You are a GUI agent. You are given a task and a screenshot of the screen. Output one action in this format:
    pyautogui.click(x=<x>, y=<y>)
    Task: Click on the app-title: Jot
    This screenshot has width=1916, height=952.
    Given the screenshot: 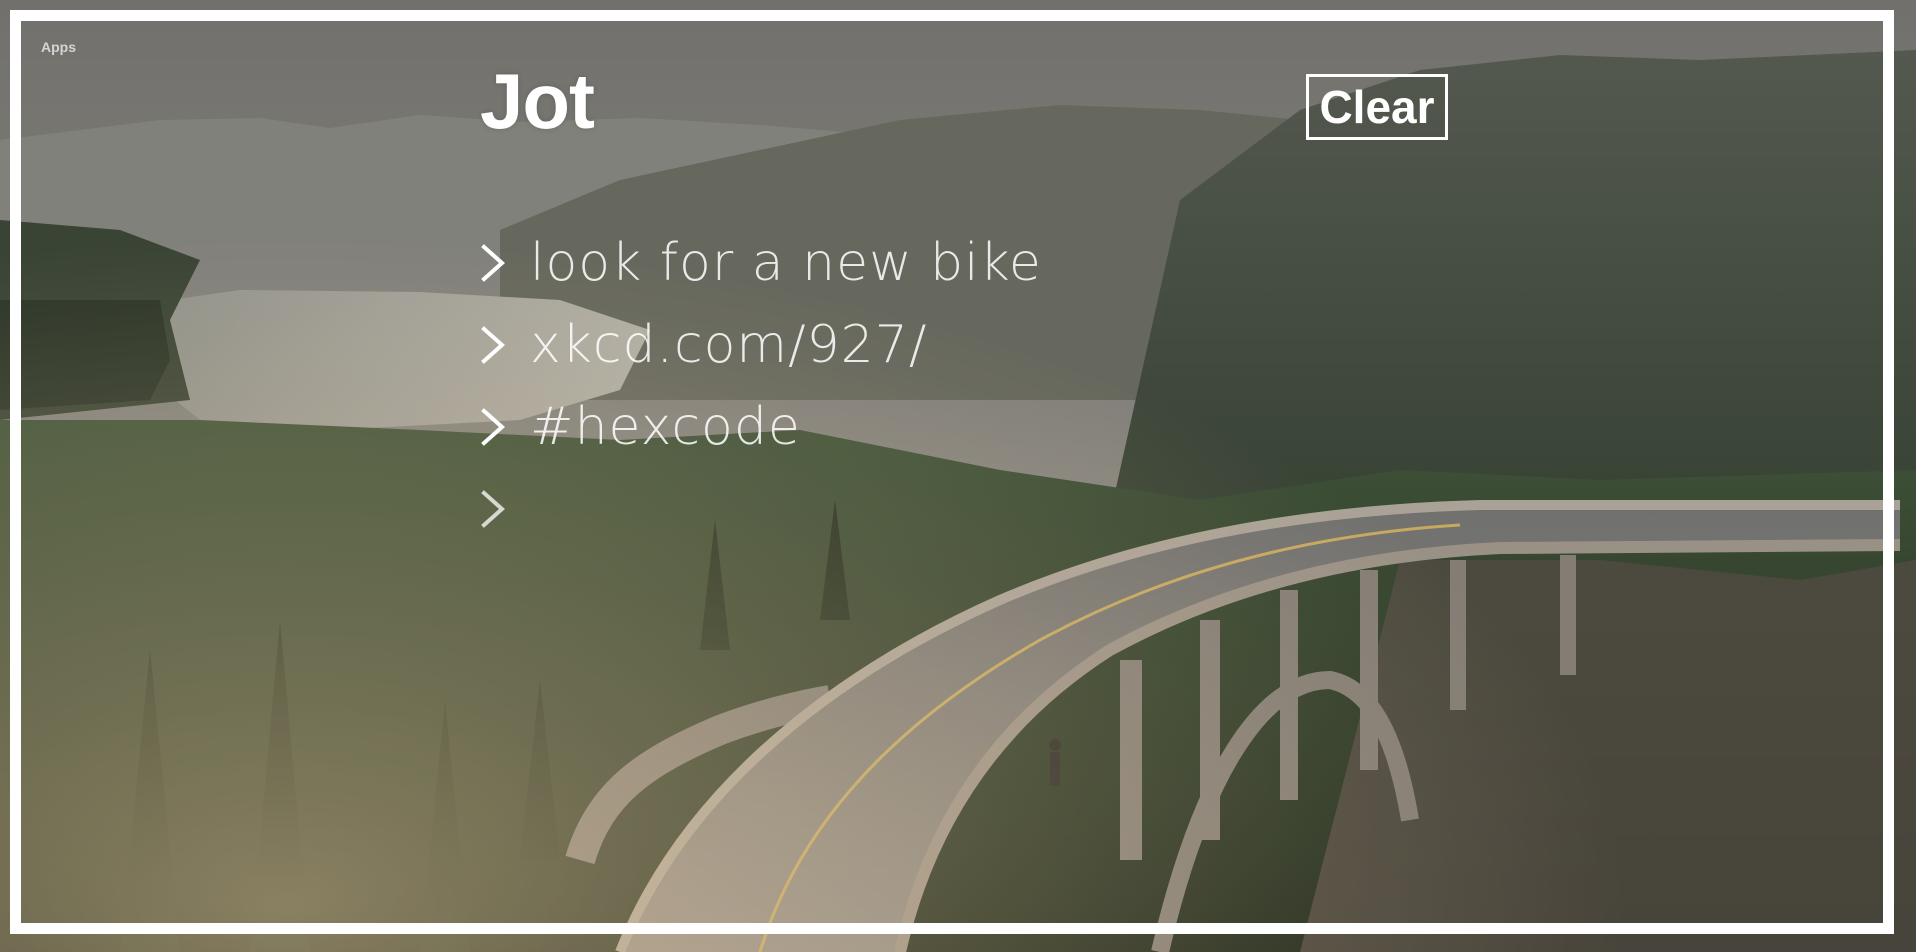 What is the action you would take?
    pyautogui.click(x=537, y=101)
    